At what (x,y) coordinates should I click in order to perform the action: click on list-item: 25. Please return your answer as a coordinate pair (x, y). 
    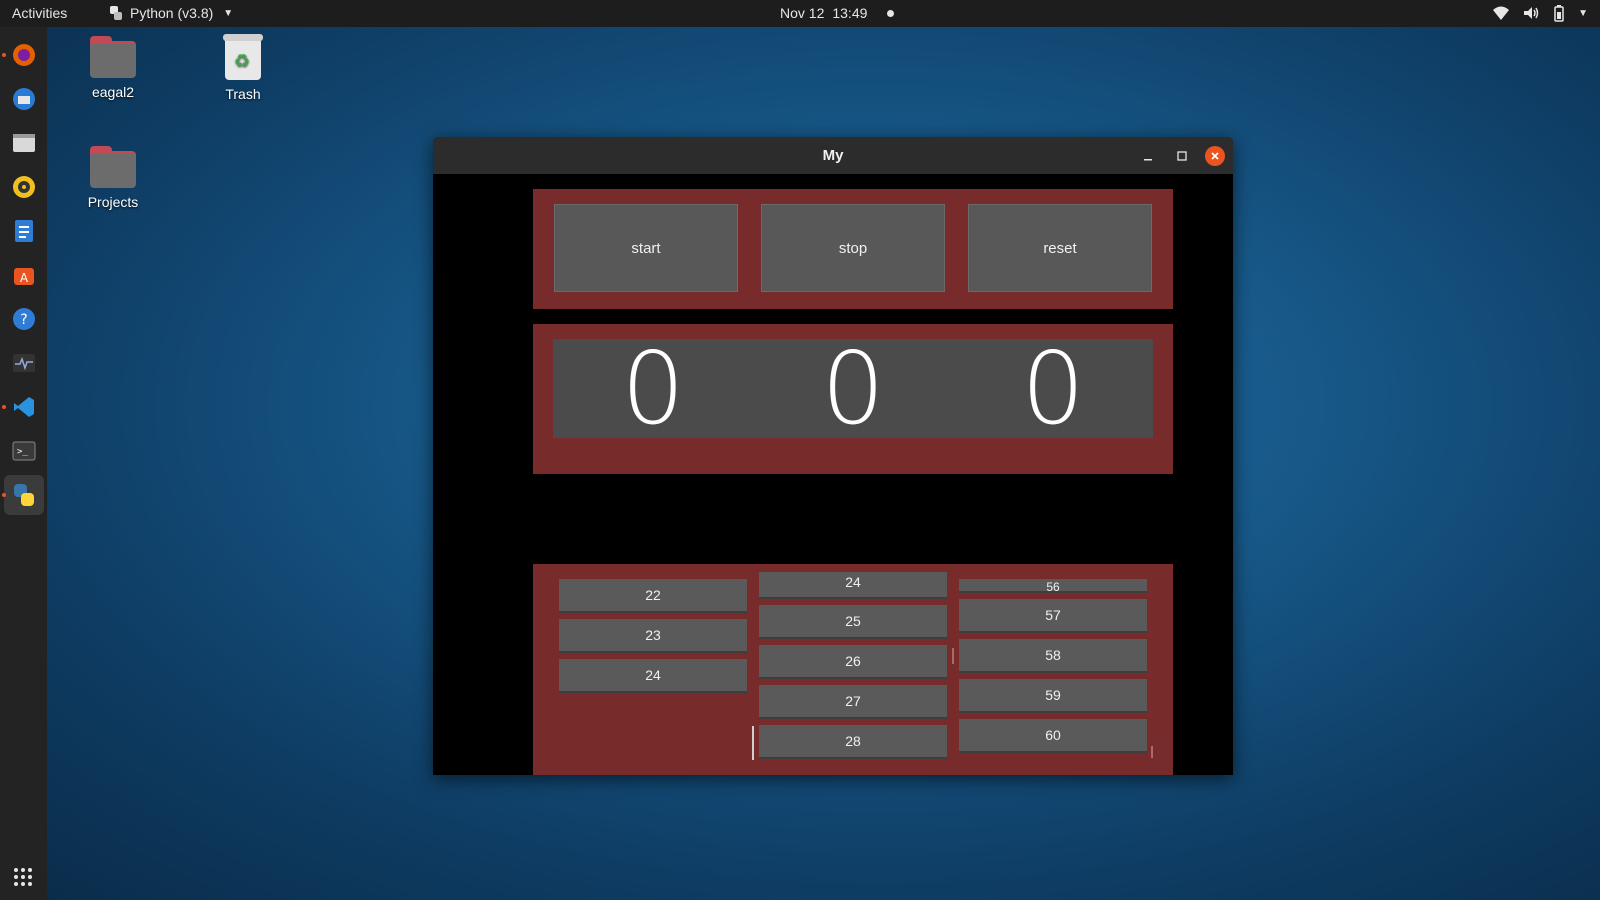
    Looking at the image, I should click on (853, 622).